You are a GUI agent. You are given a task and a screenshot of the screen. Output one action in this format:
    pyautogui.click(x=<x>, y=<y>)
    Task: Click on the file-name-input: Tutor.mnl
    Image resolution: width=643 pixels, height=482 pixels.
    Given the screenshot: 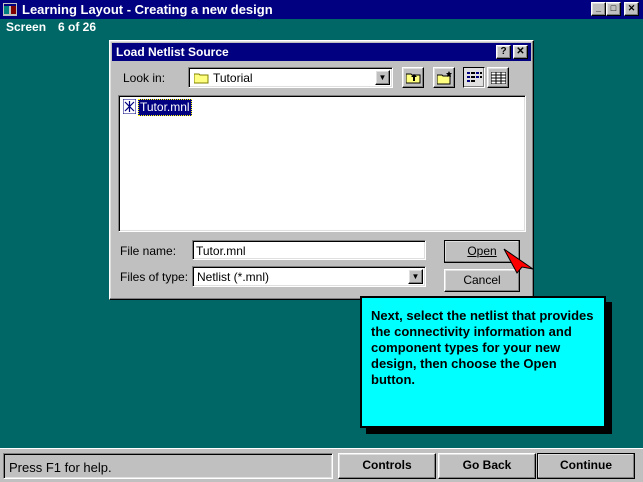 What is the action you would take?
    pyautogui.click(x=309, y=250)
    